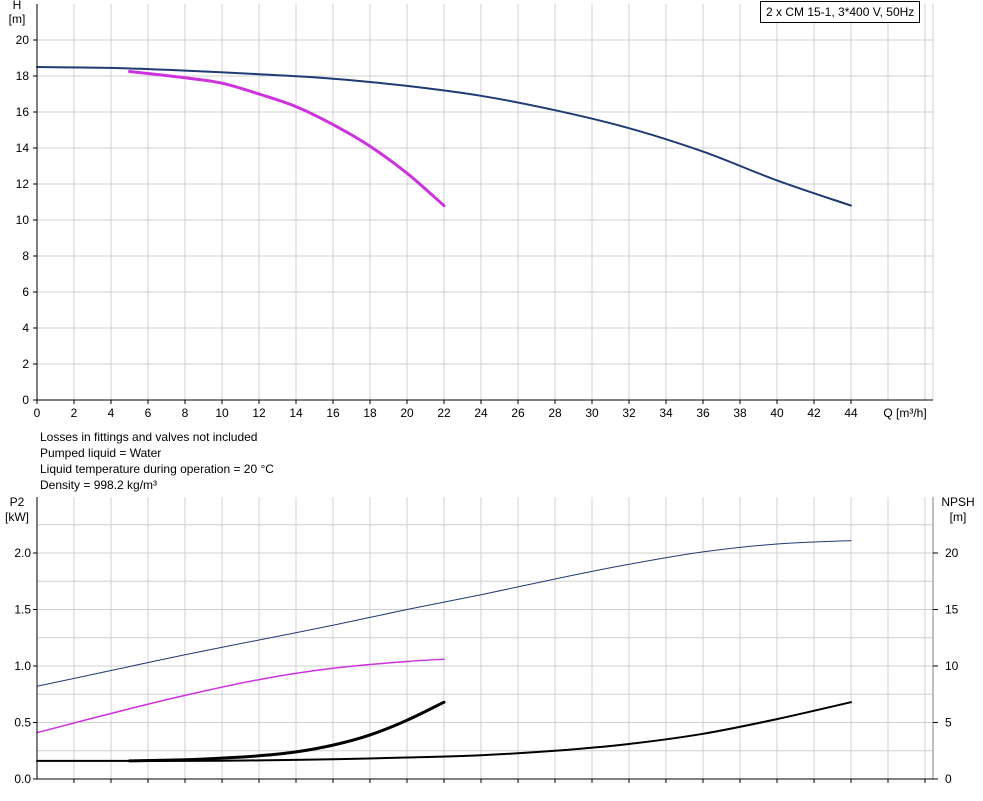  I want to click on y-tick-label: 1.5, so click(22, 610).